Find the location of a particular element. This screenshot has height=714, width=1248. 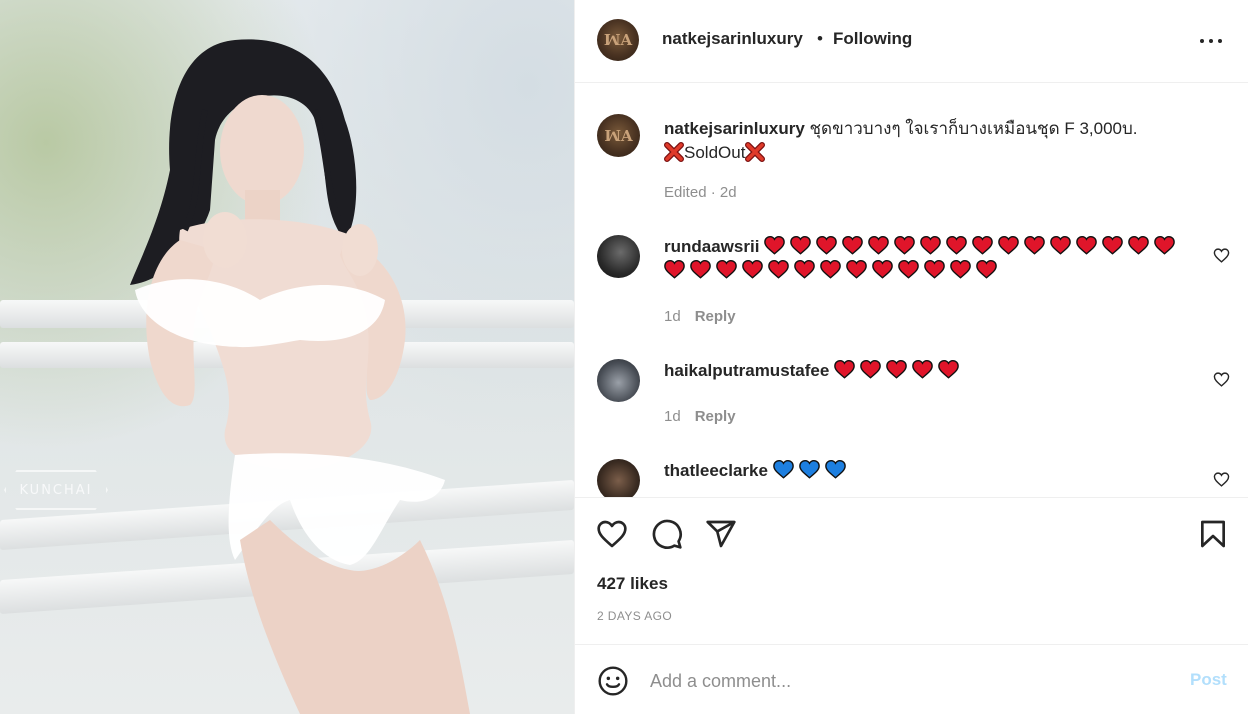

post-header: ꟽA natkejsarinluxury • Following is located at coordinates (911, 41).